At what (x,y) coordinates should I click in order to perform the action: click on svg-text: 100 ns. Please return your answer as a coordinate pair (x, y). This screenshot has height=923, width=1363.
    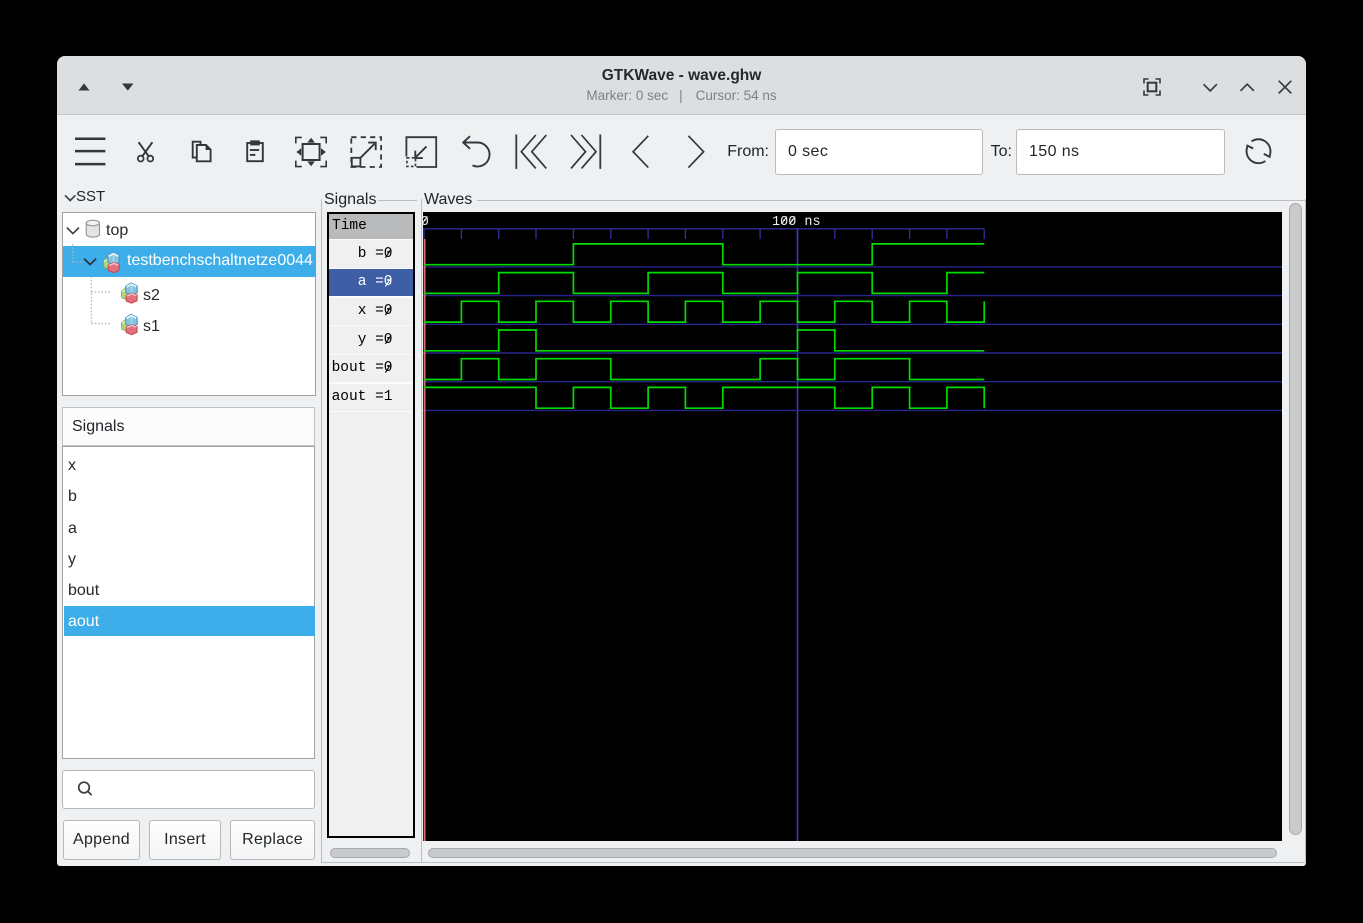
    Looking at the image, I should click on (796, 222).